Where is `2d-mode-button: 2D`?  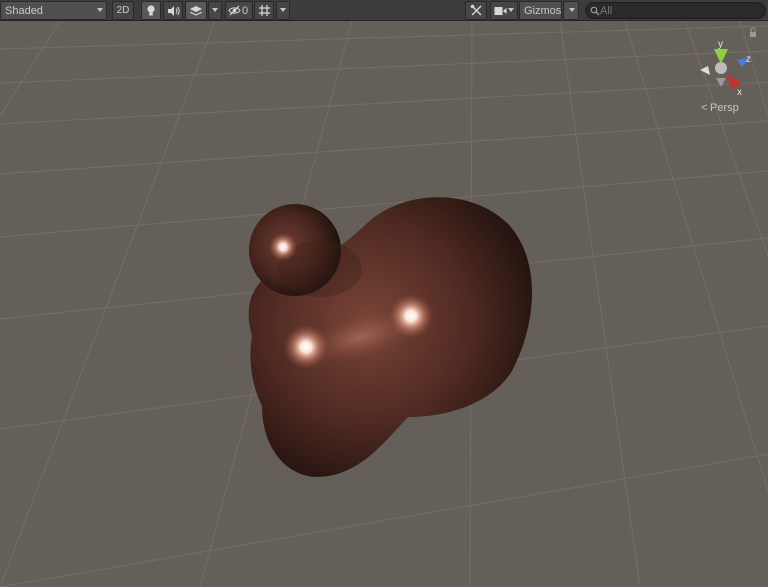 2d-mode-button: 2D is located at coordinates (123, 10).